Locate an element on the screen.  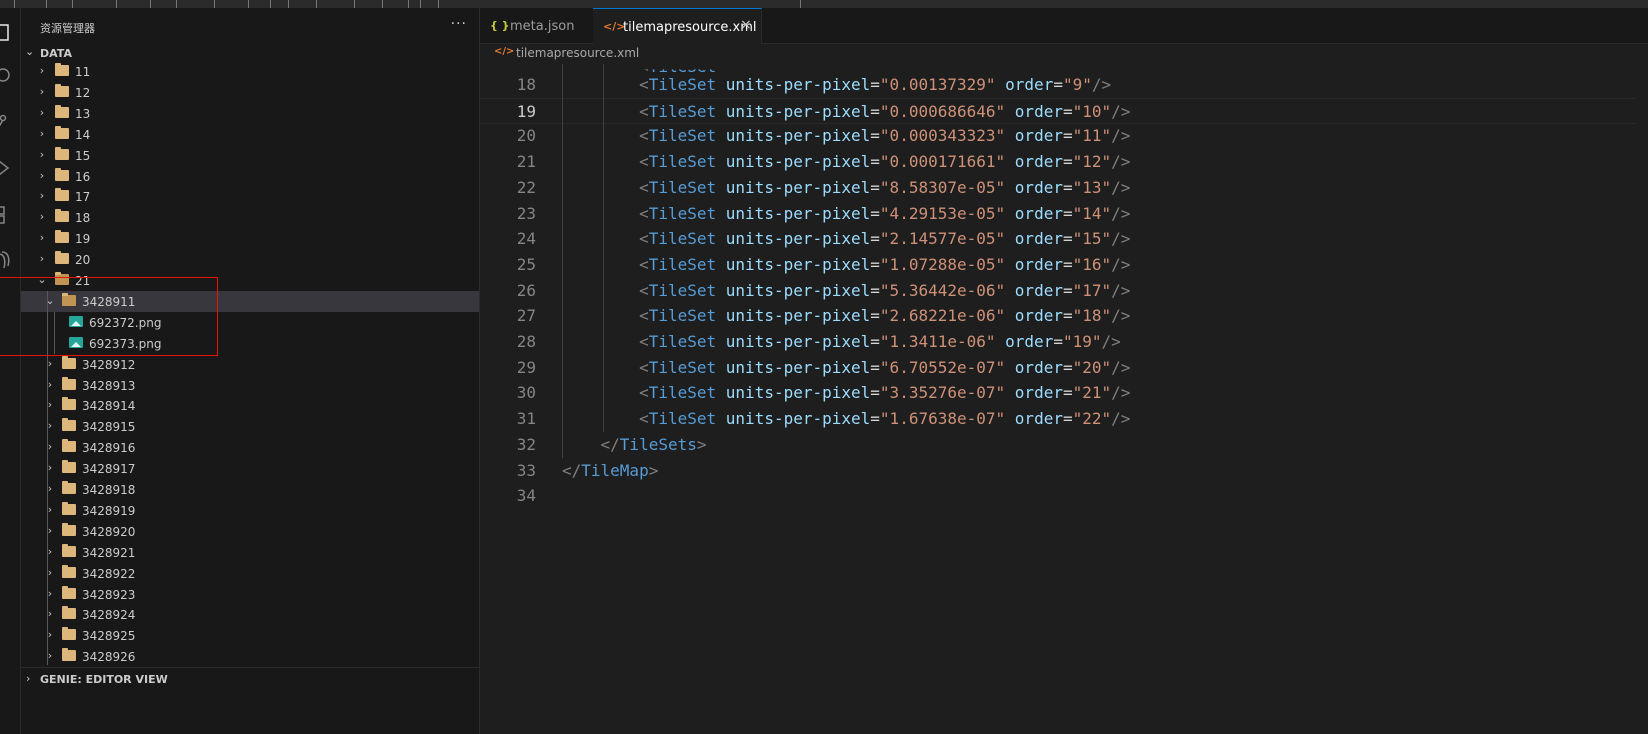
tree-folder: › 13 is located at coordinates (250, 113).